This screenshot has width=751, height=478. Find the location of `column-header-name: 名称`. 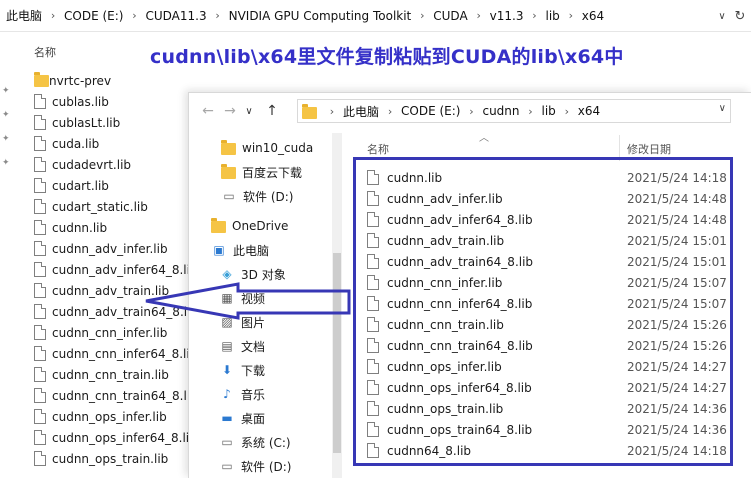

column-header-name: 名称 is located at coordinates (378, 149).